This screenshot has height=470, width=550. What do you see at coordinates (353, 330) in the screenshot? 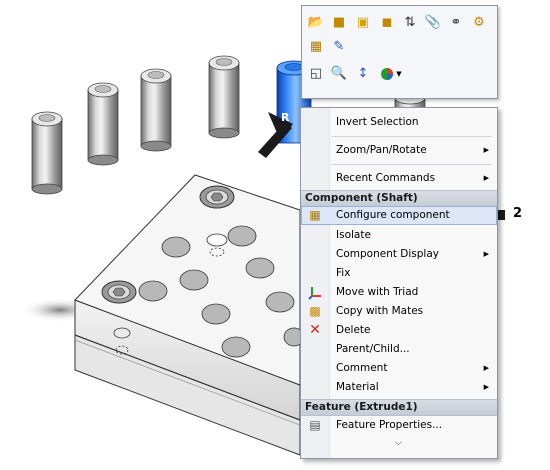
I see `menu-item-label: Delete` at bounding box center [353, 330].